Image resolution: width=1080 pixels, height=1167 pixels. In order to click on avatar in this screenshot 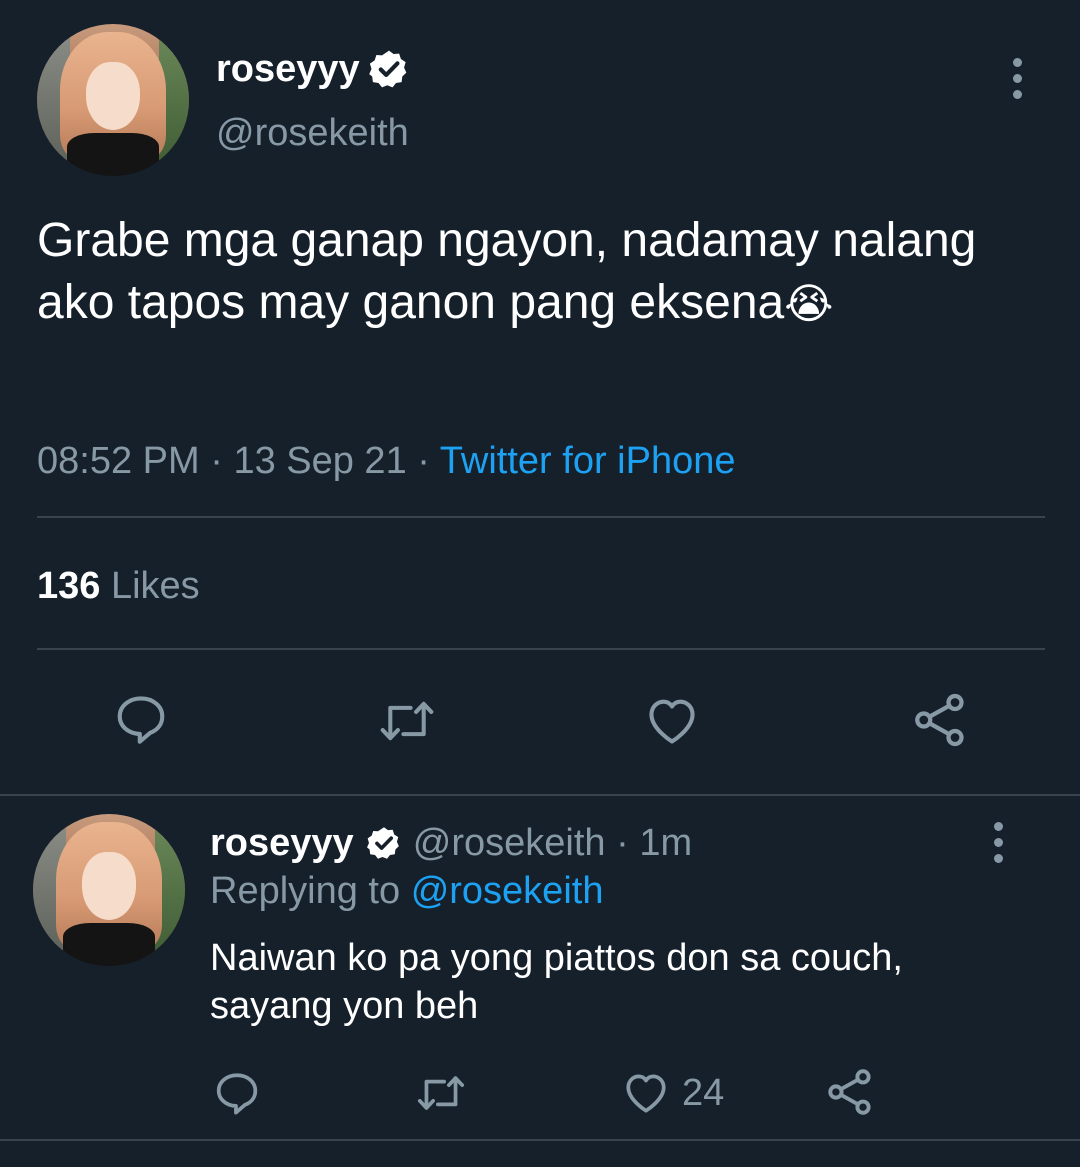, I will do `click(113, 100)`.